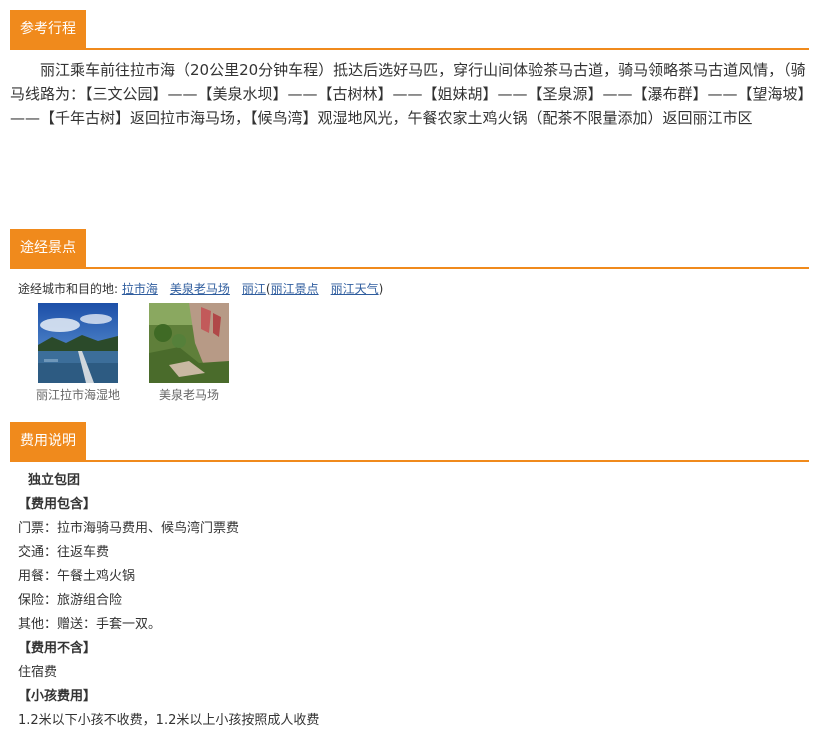 The height and width of the screenshot is (744, 821). What do you see at coordinates (48, 441) in the screenshot?
I see `fees-section-title: 费用说明` at bounding box center [48, 441].